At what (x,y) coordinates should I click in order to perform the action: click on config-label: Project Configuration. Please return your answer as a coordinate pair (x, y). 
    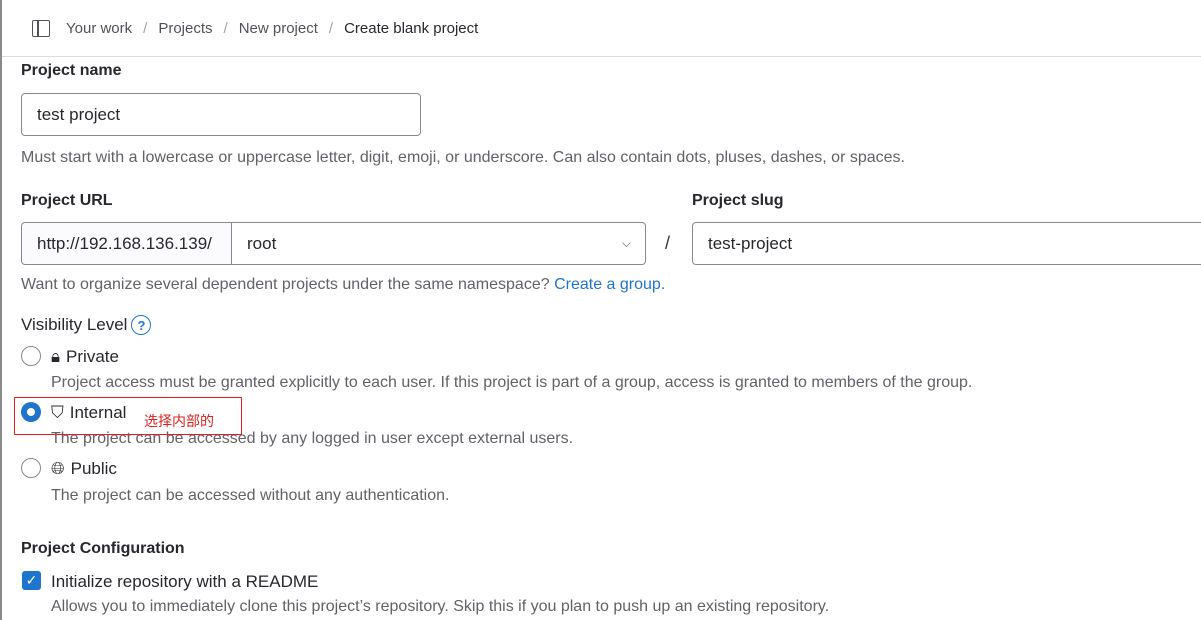
    Looking at the image, I should click on (103, 548).